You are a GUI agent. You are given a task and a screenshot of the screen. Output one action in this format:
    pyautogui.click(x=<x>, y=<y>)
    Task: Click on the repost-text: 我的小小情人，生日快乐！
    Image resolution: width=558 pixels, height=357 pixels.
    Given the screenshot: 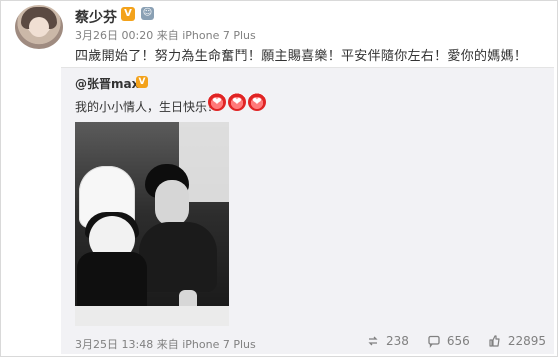 What is the action you would take?
    pyautogui.click(x=147, y=107)
    